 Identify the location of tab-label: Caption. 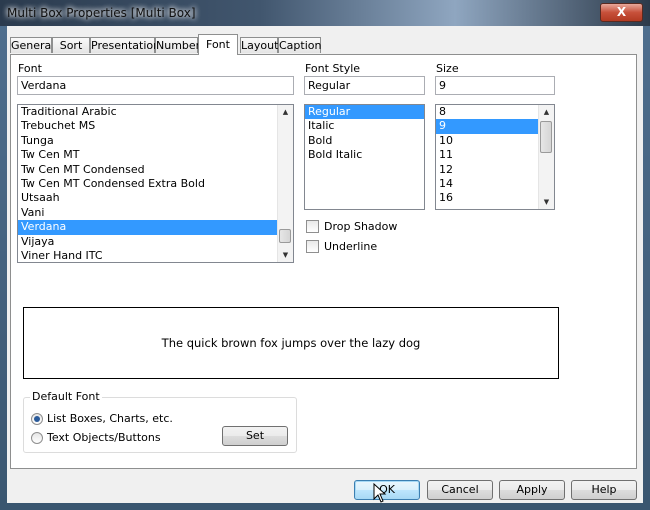
(300, 45).